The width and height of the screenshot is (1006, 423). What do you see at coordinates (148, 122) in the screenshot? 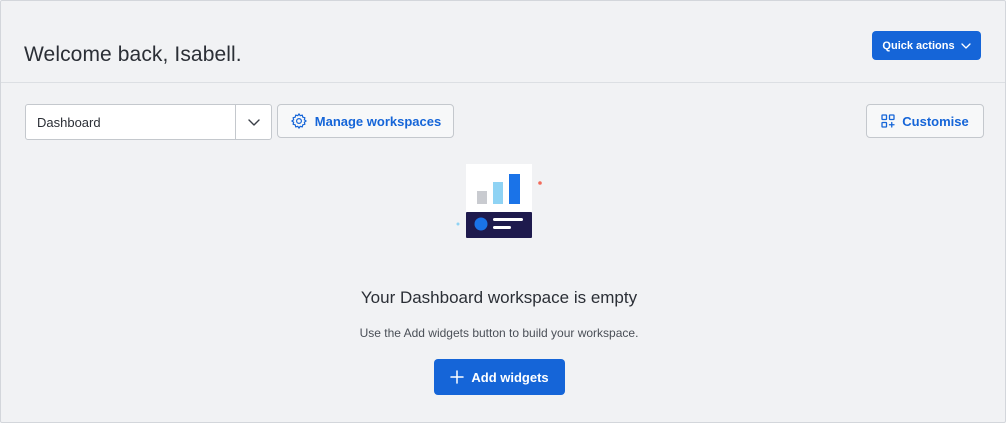
I see `workspace-select: Dashboard` at bounding box center [148, 122].